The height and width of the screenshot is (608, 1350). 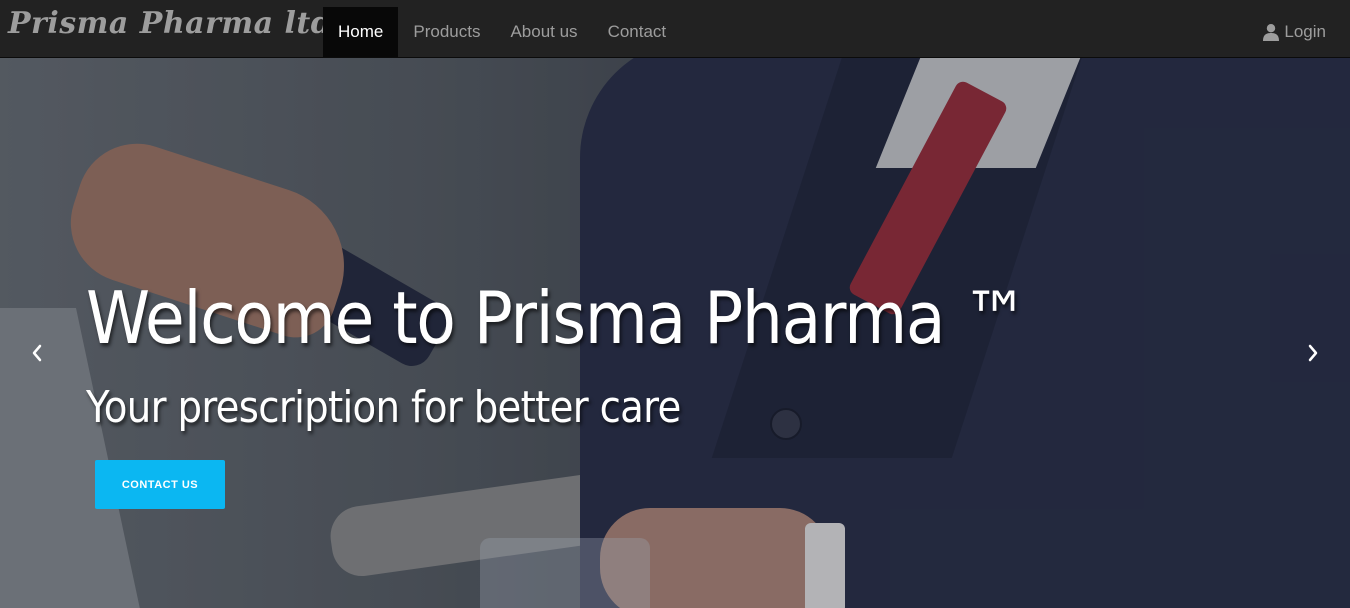 I want to click on hero-title: Welcome to Prisma Pharma ™, so click(x=557, y=318).